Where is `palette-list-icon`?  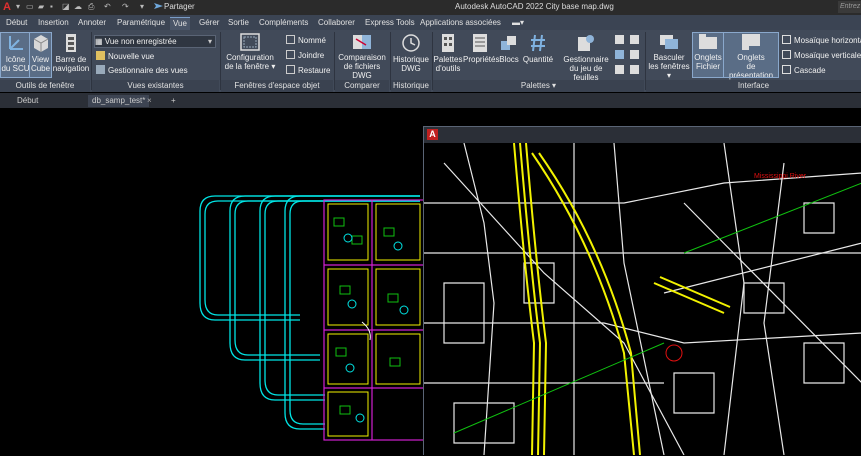
palette-list-icon is located at coordinates (619, 54).